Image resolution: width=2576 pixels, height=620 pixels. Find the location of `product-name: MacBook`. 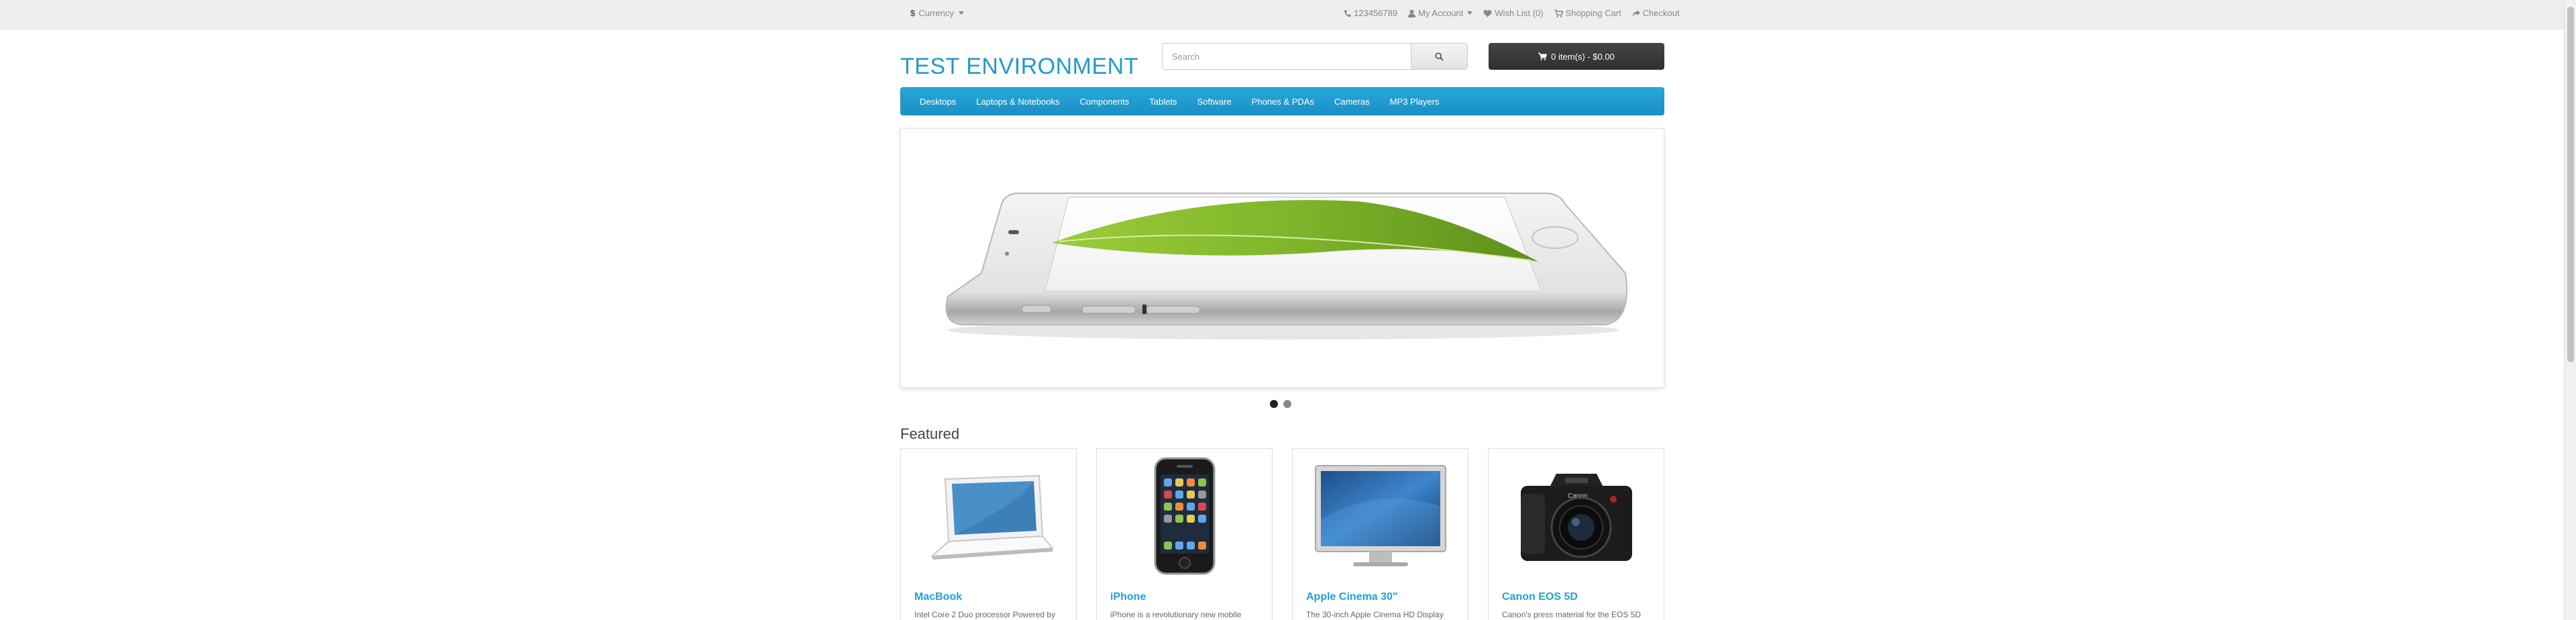

product-name: MacBook is located at coordinates (938, 597).